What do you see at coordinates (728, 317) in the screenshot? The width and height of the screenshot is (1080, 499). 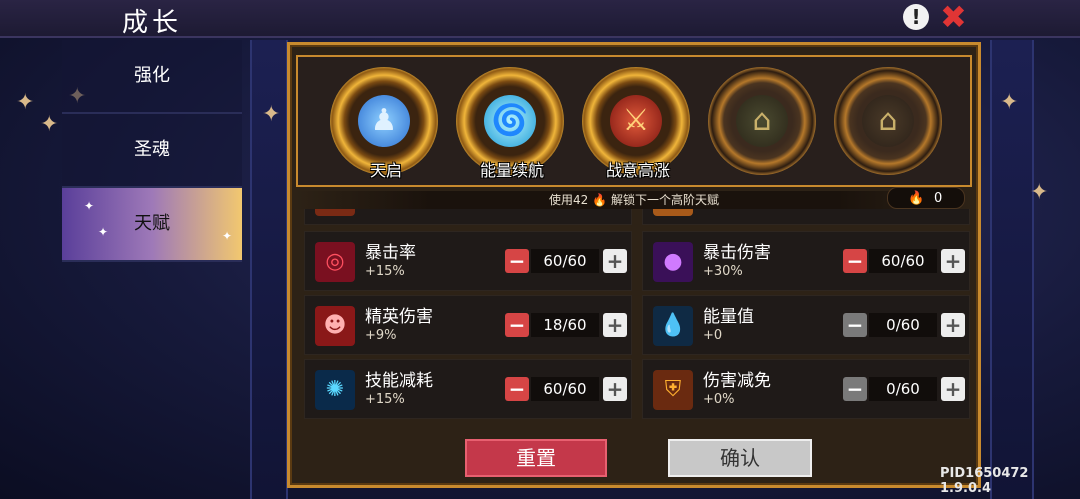 I see `stat-name: 能量值` at bounding box center [728, 317].